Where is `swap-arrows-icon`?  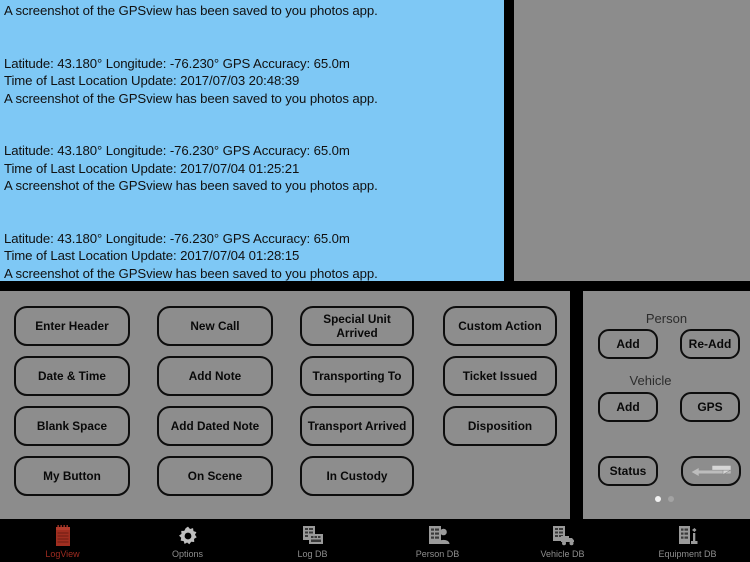 swap-arrows-icon is located at coordinates (711, 471).